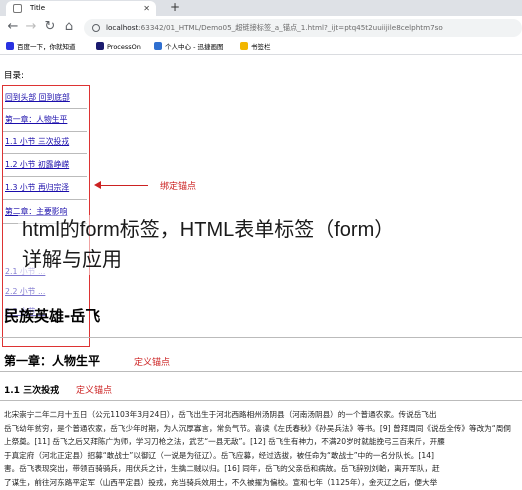 The image size is (522, 490). Describe the element at coordinates (31, 27) in the screenshot. I see `forward-icon: →` at that location.